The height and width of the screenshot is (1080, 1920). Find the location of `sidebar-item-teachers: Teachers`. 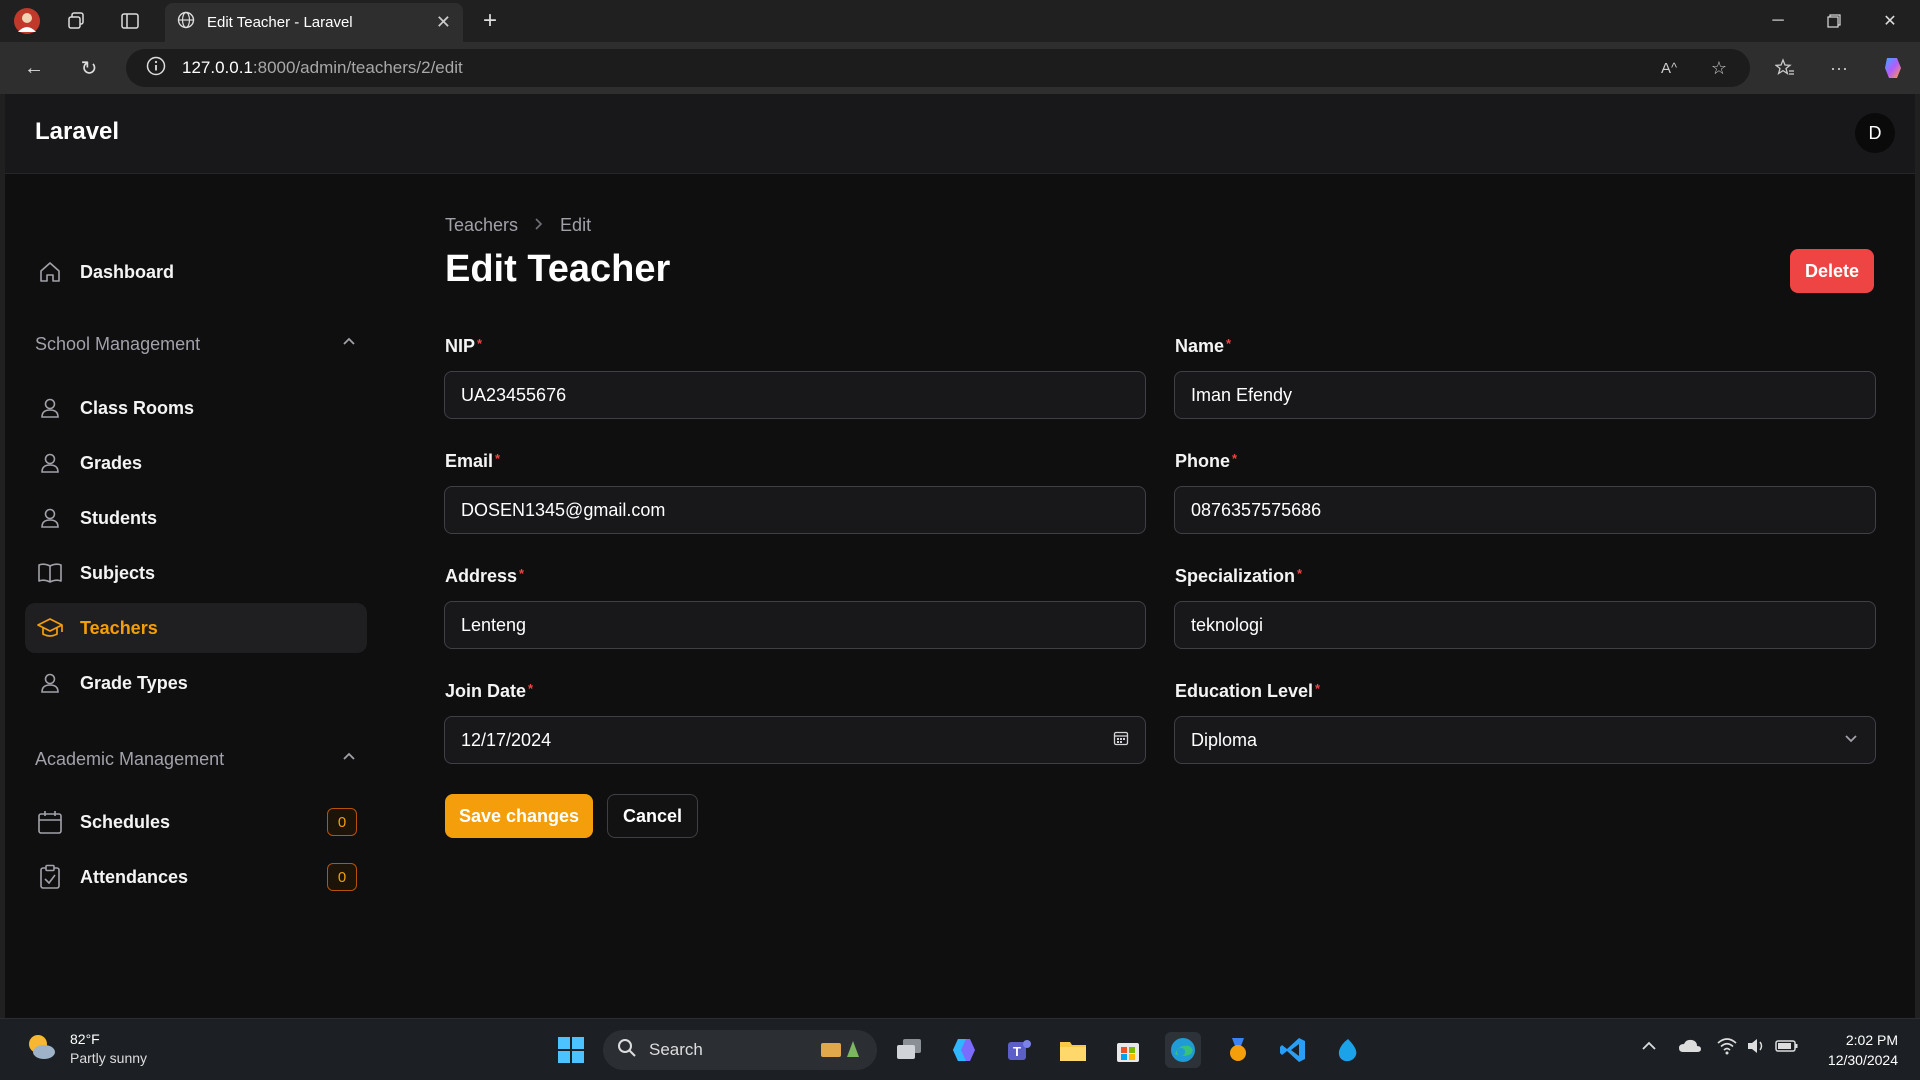

sidebar-item-teachers: Teachers is located at coordinates (196, 628).